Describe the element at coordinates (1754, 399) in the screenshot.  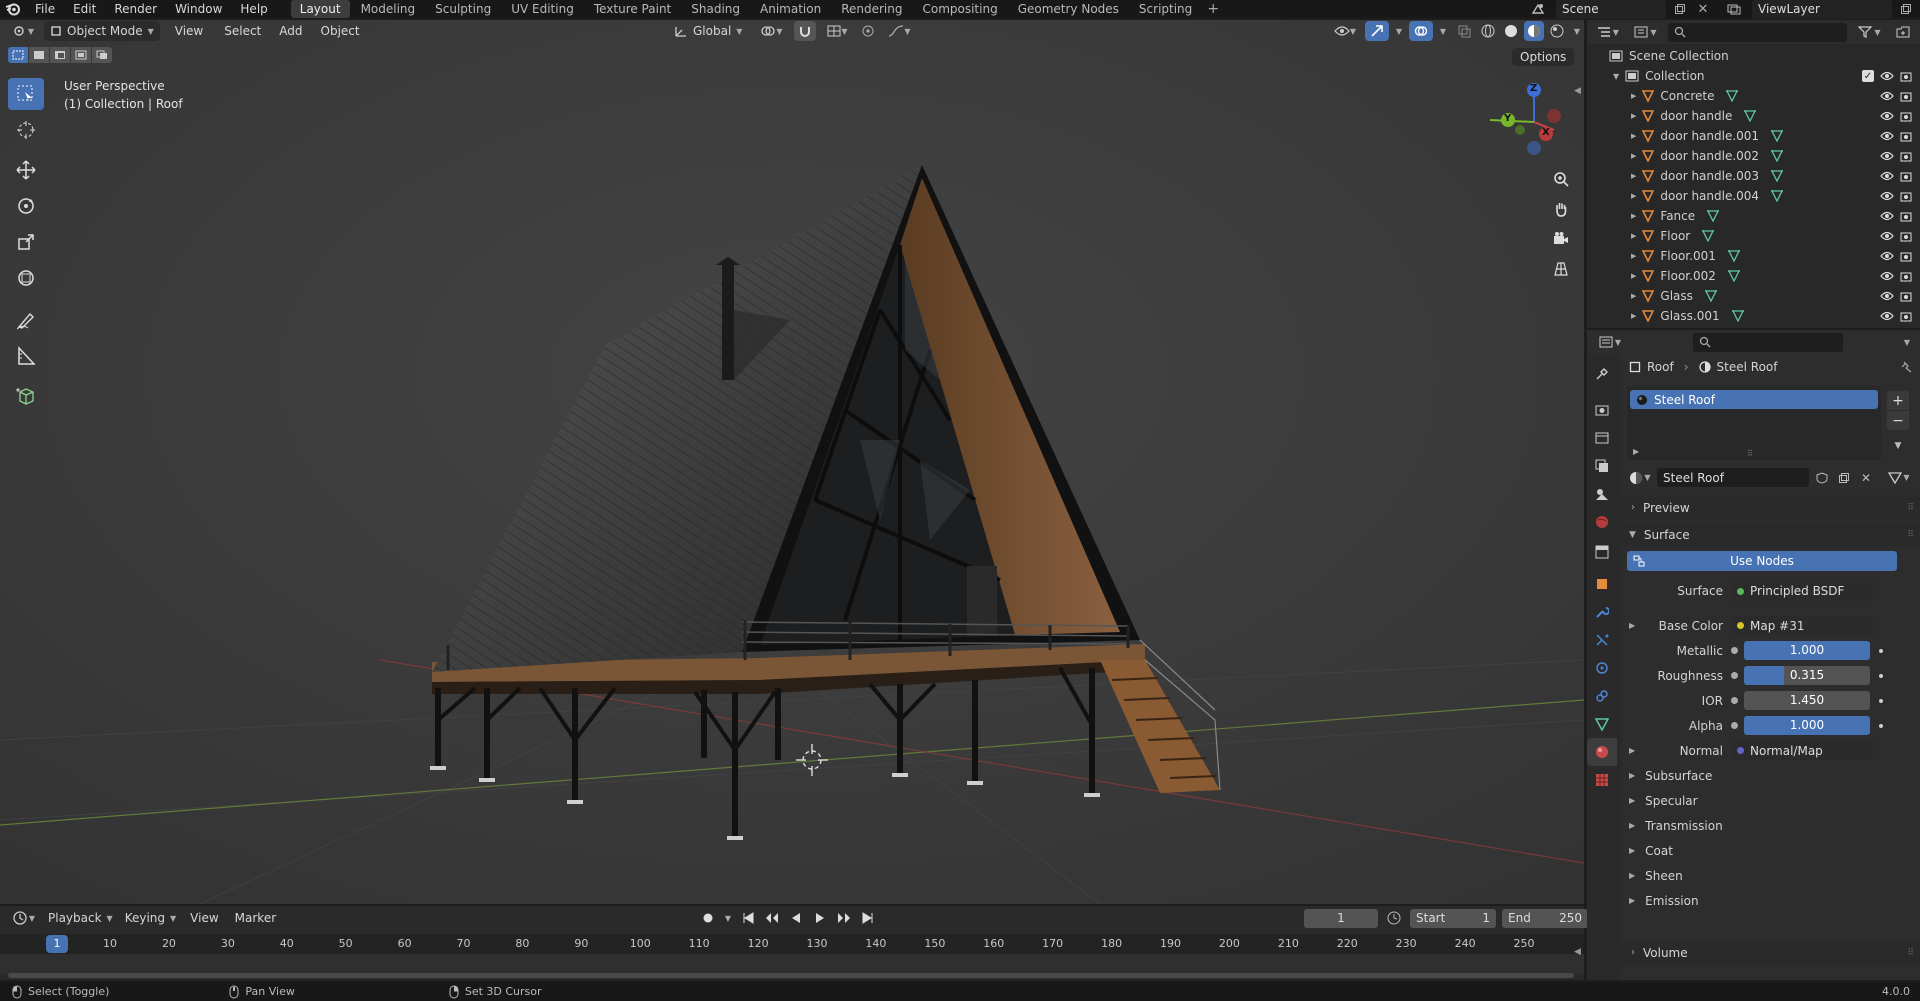
I see `material-slot-item: Steel Roof` at that location.